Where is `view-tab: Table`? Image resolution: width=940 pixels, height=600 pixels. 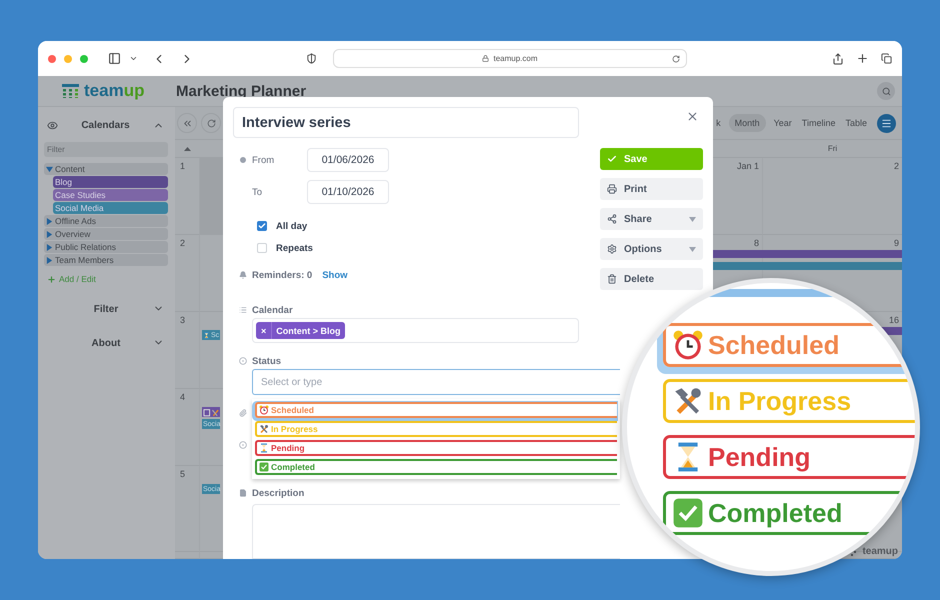
view-tab: Table is located at coordinates (856, 123).